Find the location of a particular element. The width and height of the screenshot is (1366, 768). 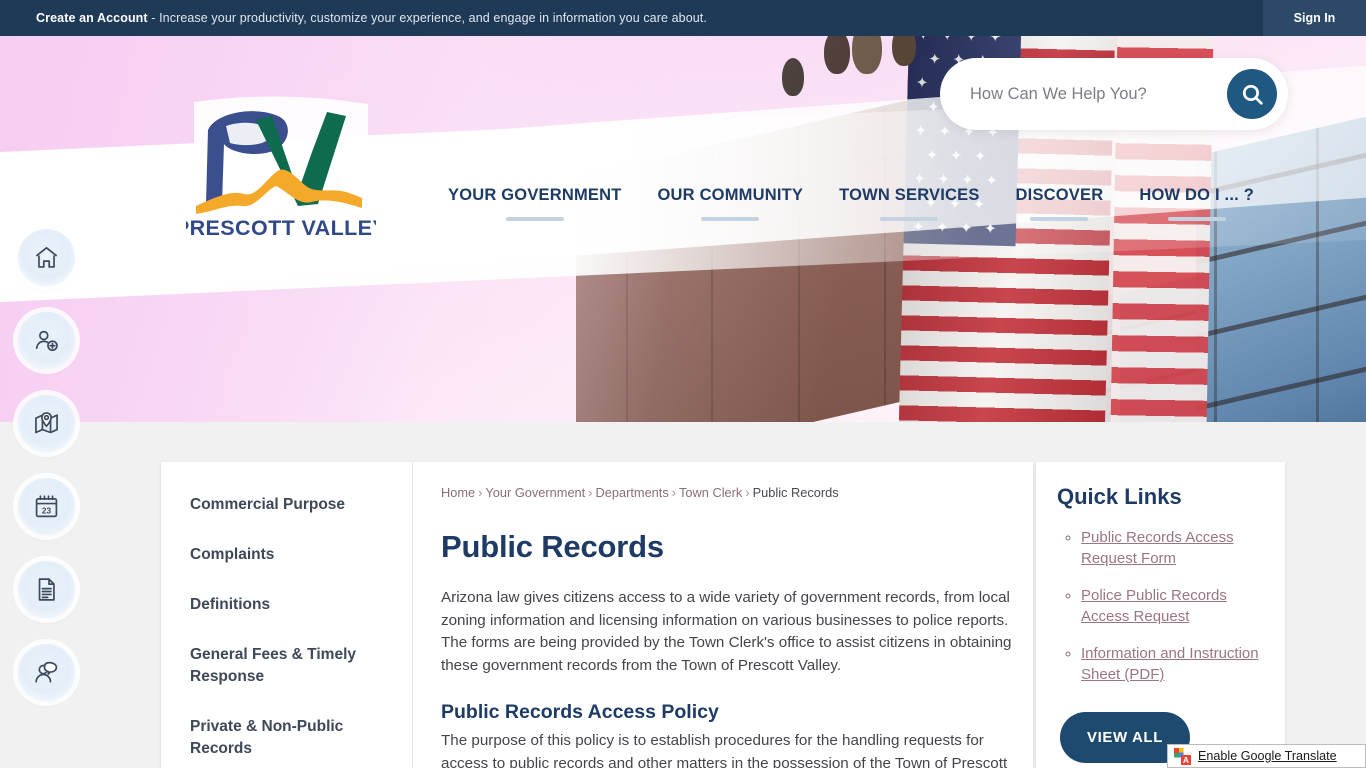

search-button is located at coordinates (1252, 94).